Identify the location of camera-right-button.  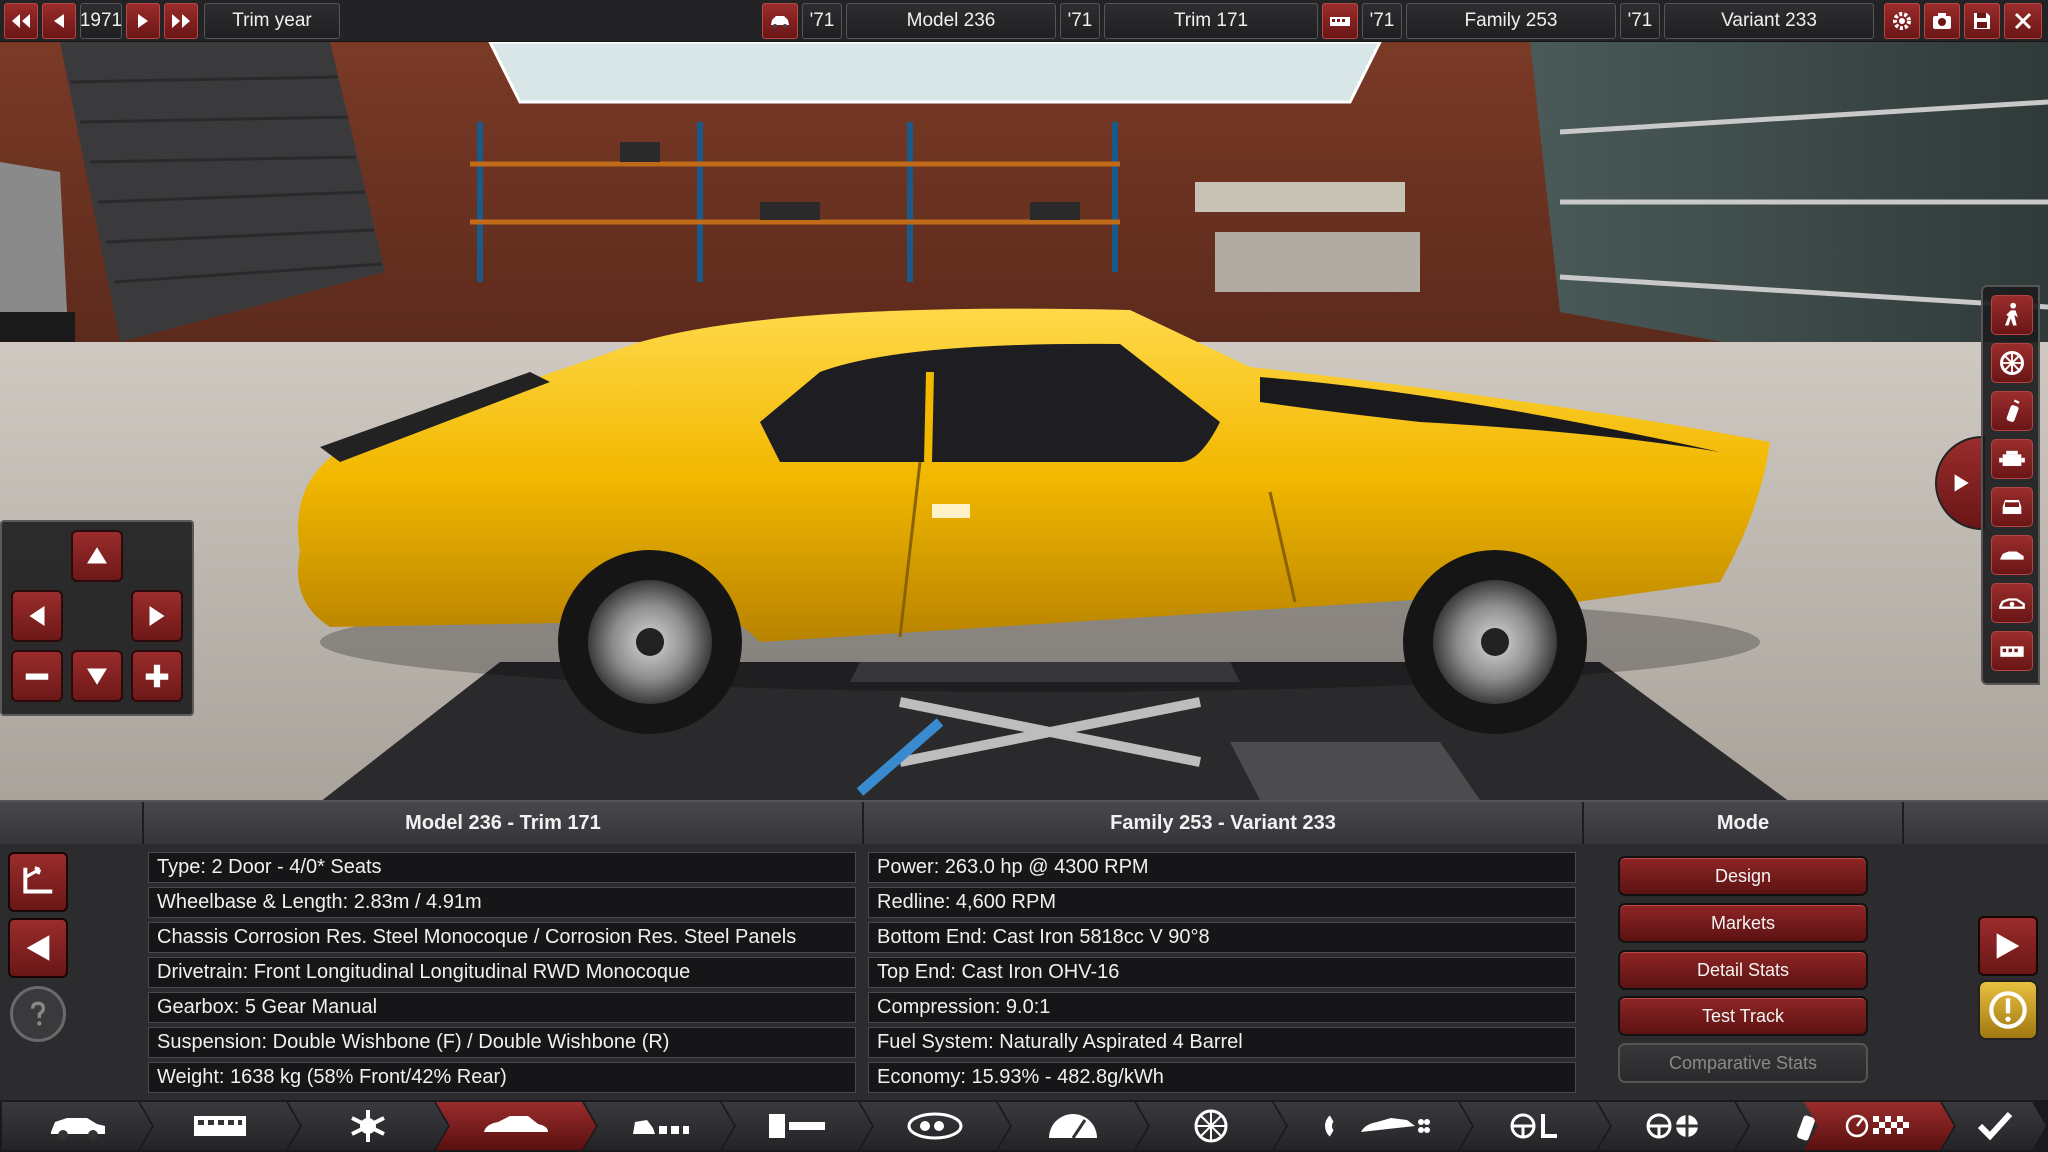
(157, 616).